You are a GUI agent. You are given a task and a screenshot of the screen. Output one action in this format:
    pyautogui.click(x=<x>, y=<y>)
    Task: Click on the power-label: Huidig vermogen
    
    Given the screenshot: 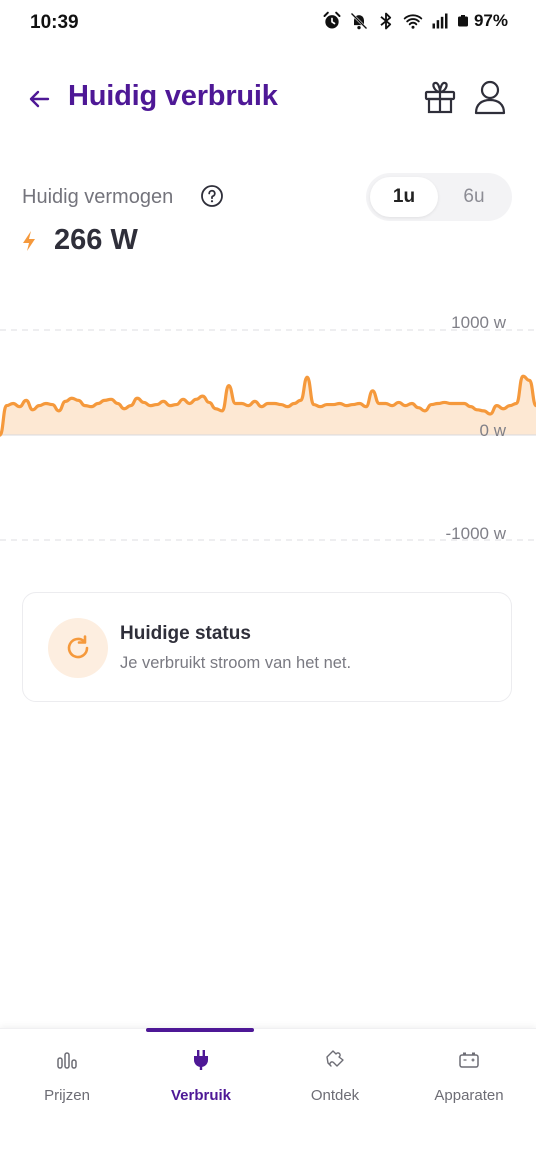 What is the action you would take?
    pyautogui.click(x=98, y=197)
    